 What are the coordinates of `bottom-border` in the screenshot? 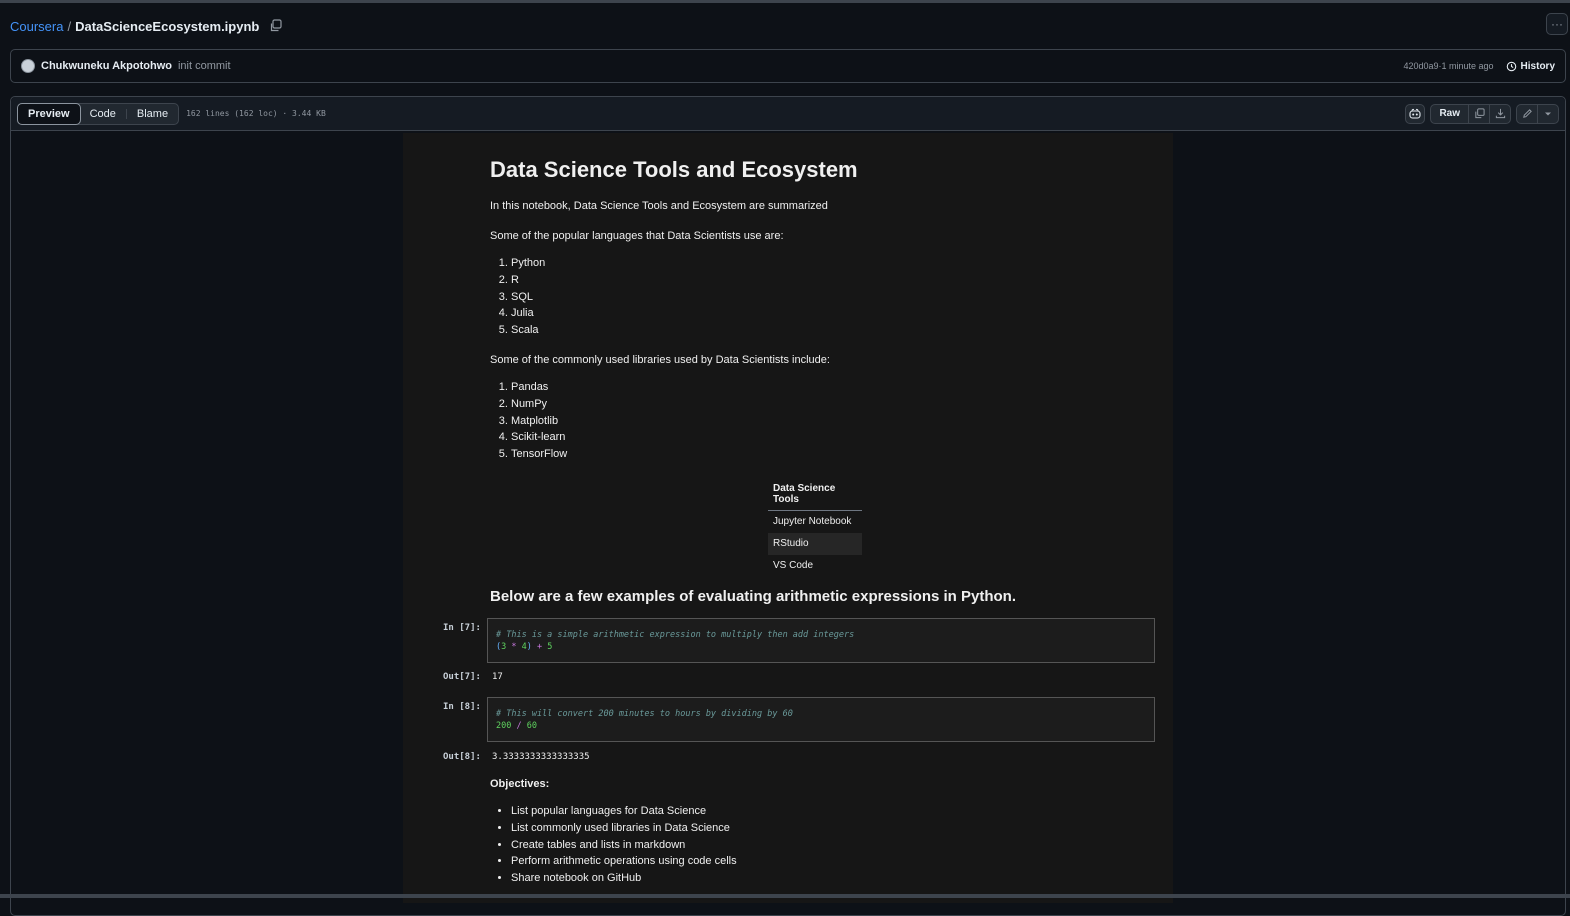 It's located at (785, 896).